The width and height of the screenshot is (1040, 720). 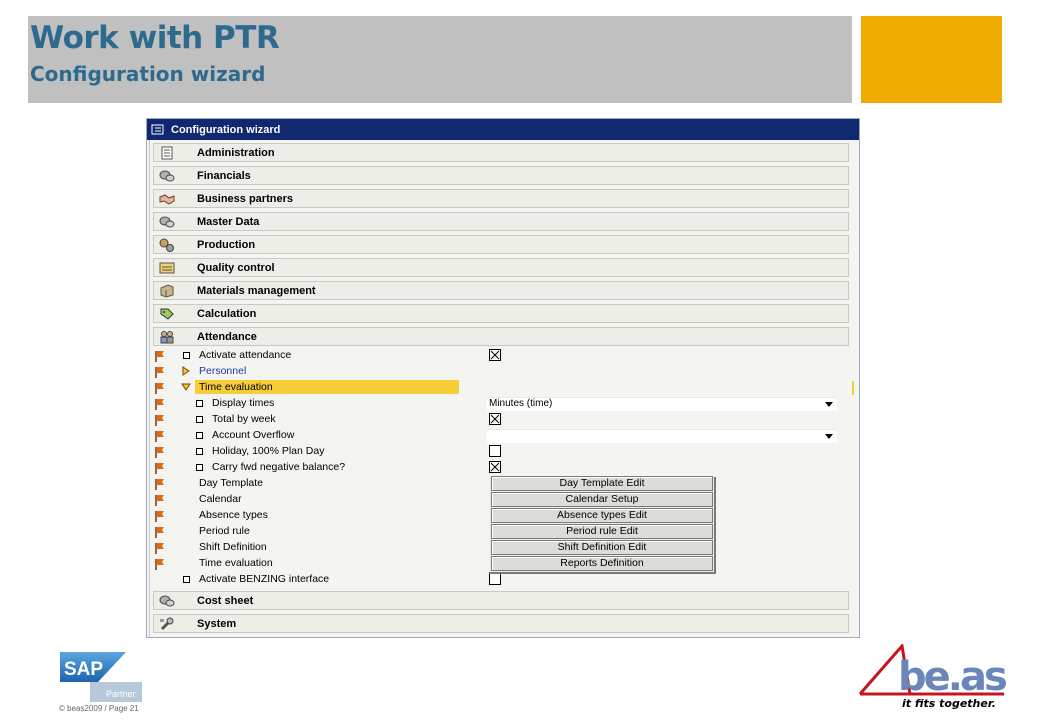 I want to click on section-cost-sheet: Cost sheet, so click(x=501, y=600).